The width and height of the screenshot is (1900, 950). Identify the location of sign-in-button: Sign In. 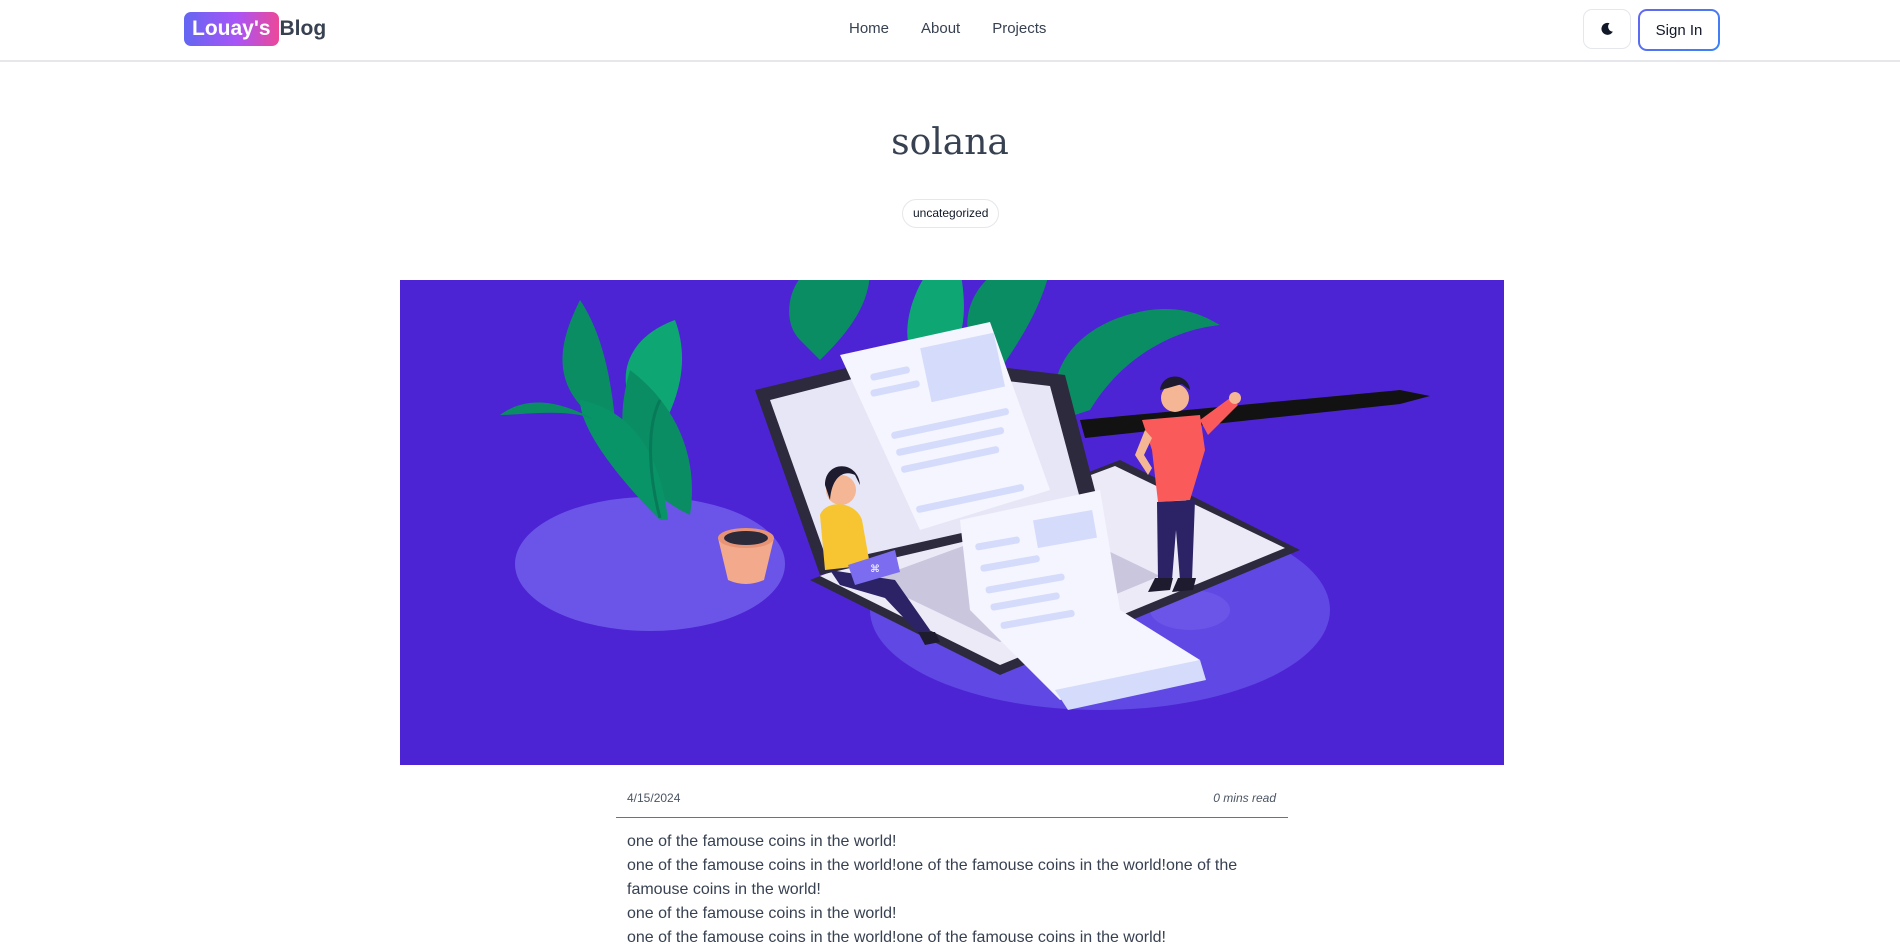
(1679, 30).